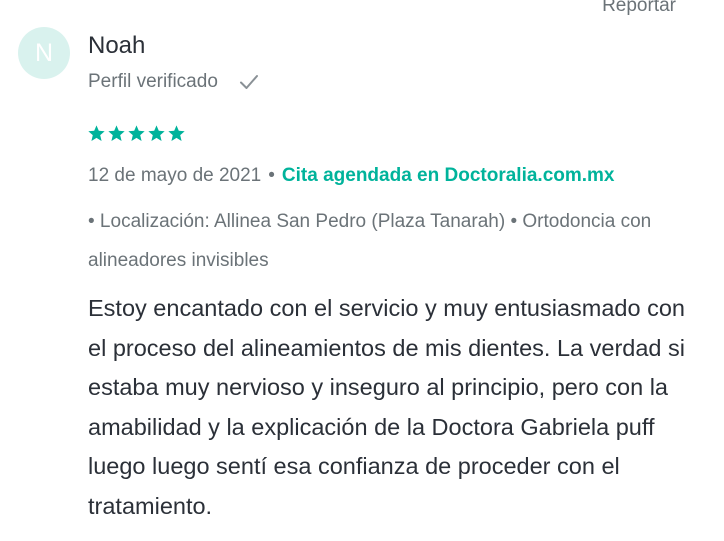 This screenshot has width=724, height=541. What do you see at coordinates (639, 9) in the screenshot?
I see `report-link: Reportar` at bounding box center [639, 9].